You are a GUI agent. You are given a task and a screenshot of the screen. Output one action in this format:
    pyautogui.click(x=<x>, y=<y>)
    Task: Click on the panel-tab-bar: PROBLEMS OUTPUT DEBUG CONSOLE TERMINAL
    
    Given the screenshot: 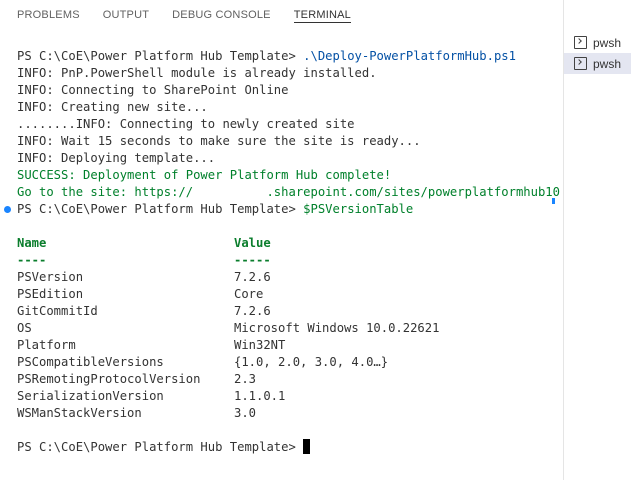 What is the action you would take?
    pyautogui.click(x=281, y=16)
    